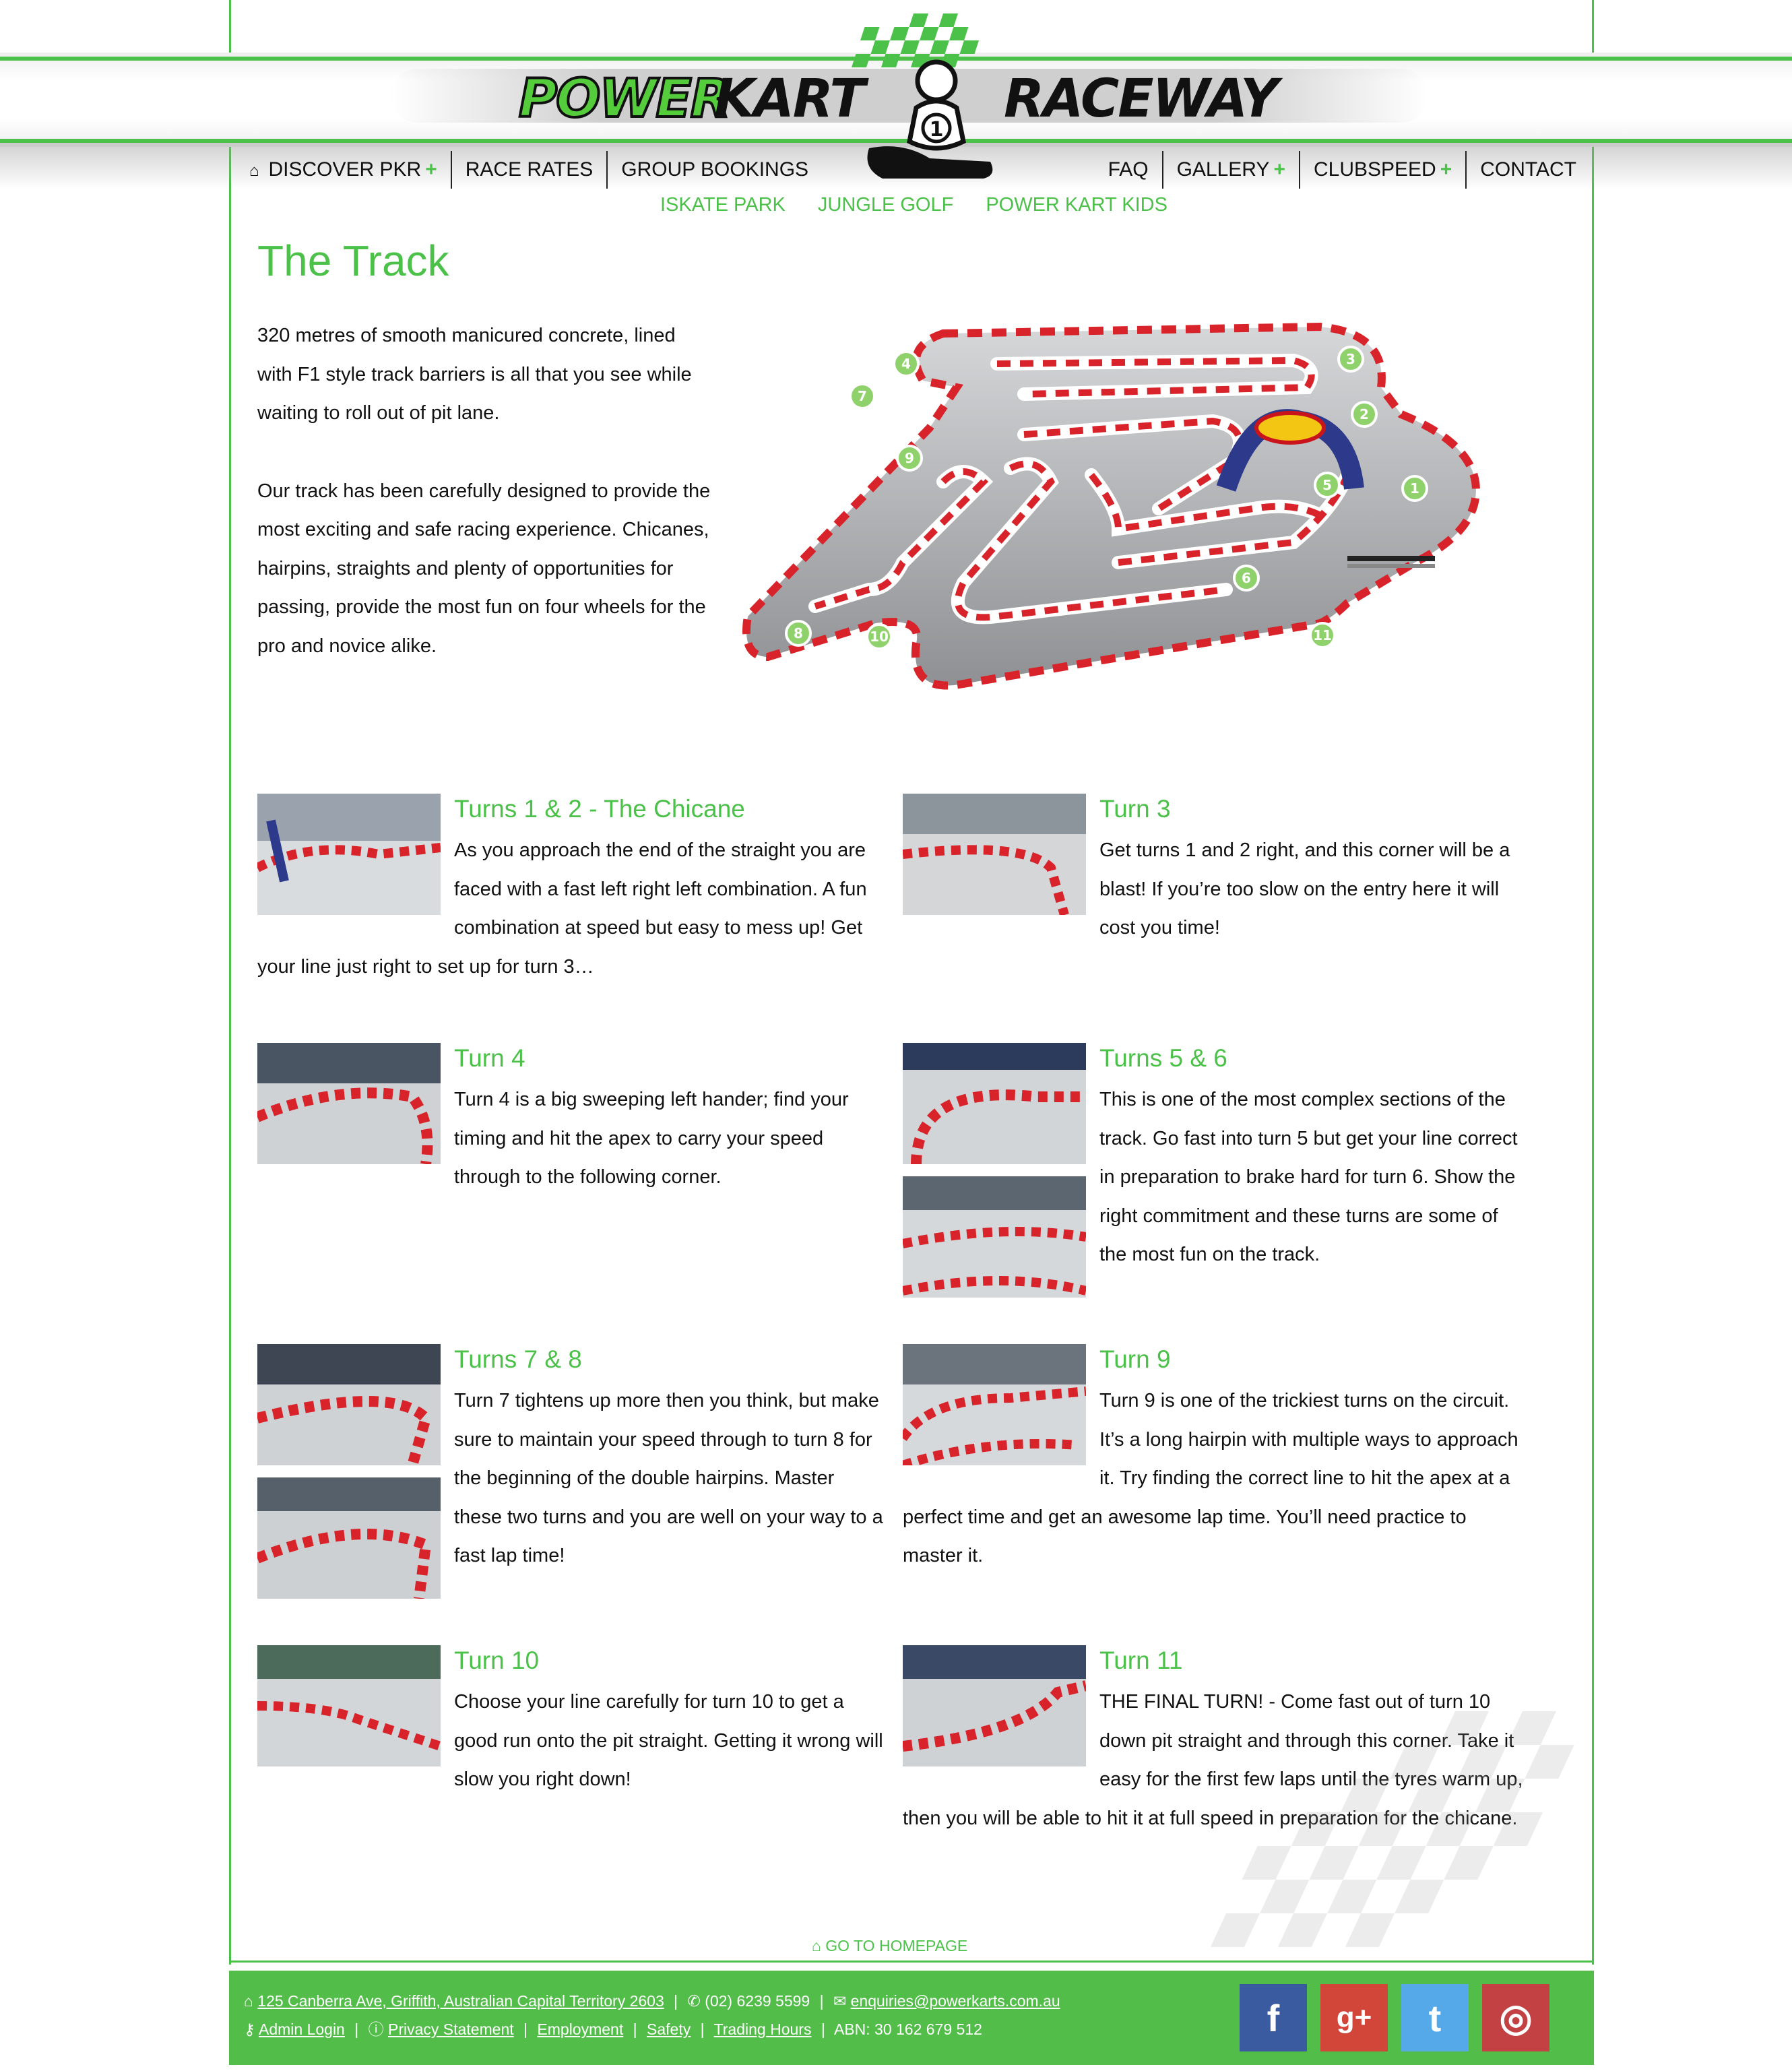 The height and width of the screenshot is (2071, 1792). I want to click on twitter-icon: t, so click(1435, 2017).